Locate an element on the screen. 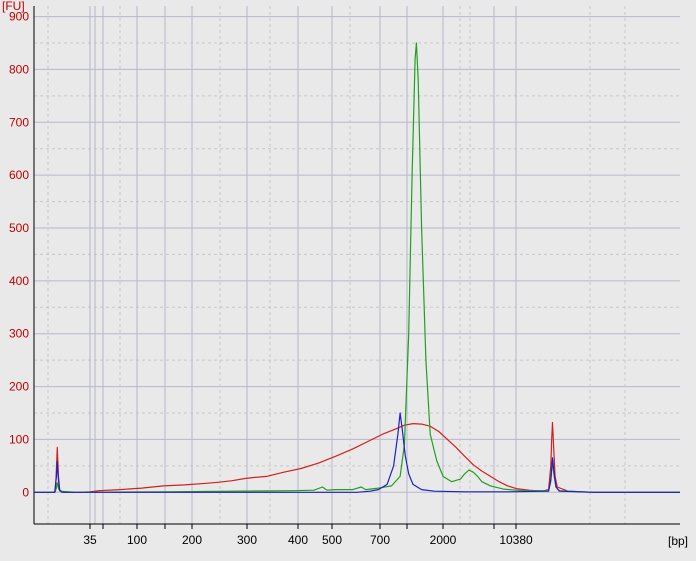 The width and height of the screenshot is (696, 561). y-tick-label: 500 is located at coordinates (19, 228).